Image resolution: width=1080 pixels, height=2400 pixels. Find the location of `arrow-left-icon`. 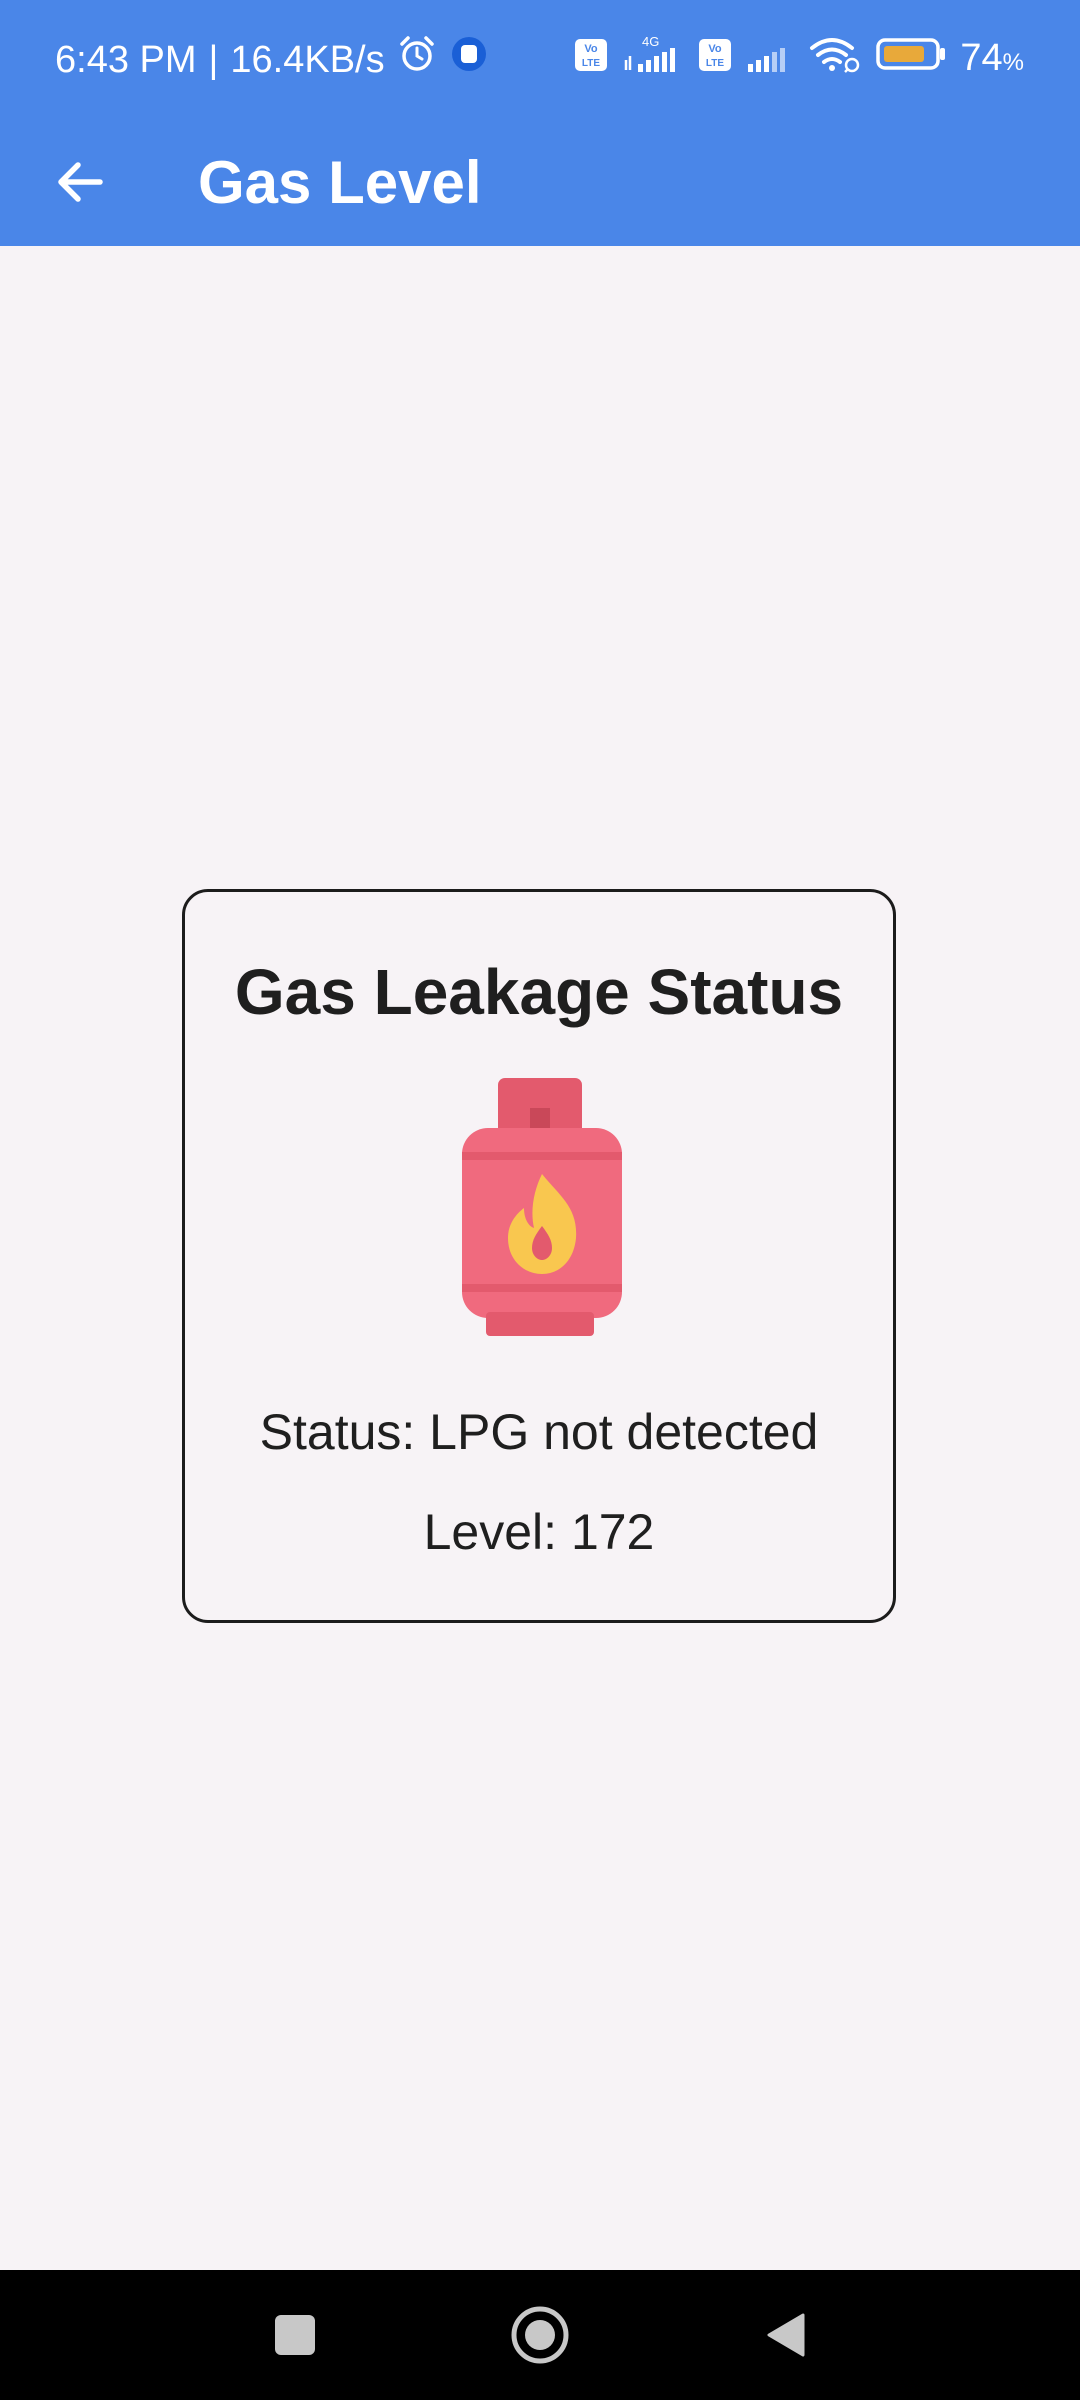

arrow-left-icon is located at coordinates (80, 182).